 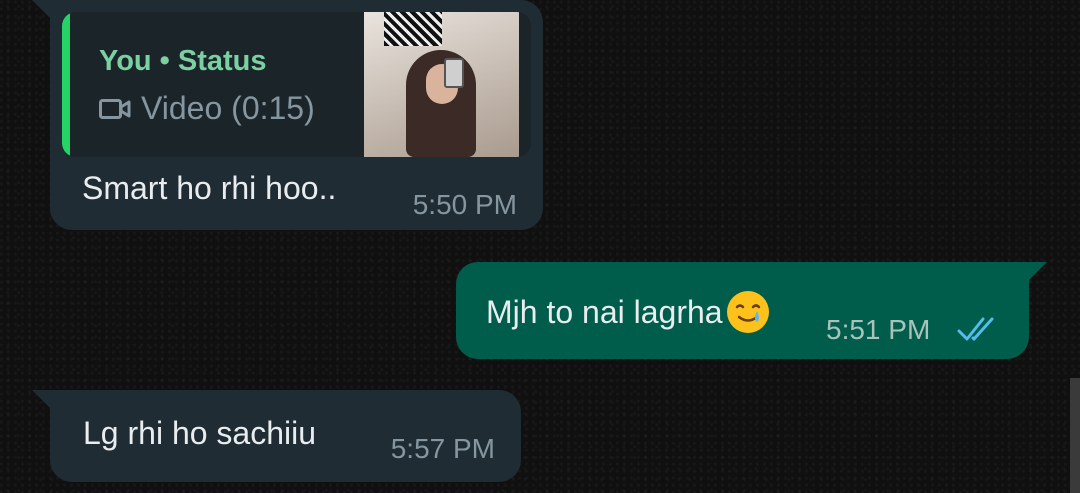 What do you see at coordinates (209, 188) in the screenshot?
I see `message-text: Smart ho rhi hoo..` at bounding box center [209, 188].